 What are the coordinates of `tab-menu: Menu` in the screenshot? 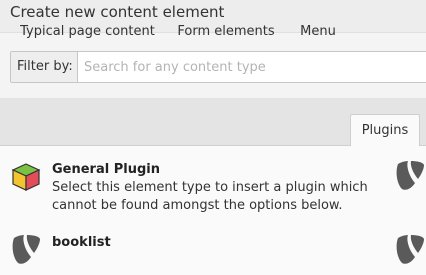 It's located at (318, 31).